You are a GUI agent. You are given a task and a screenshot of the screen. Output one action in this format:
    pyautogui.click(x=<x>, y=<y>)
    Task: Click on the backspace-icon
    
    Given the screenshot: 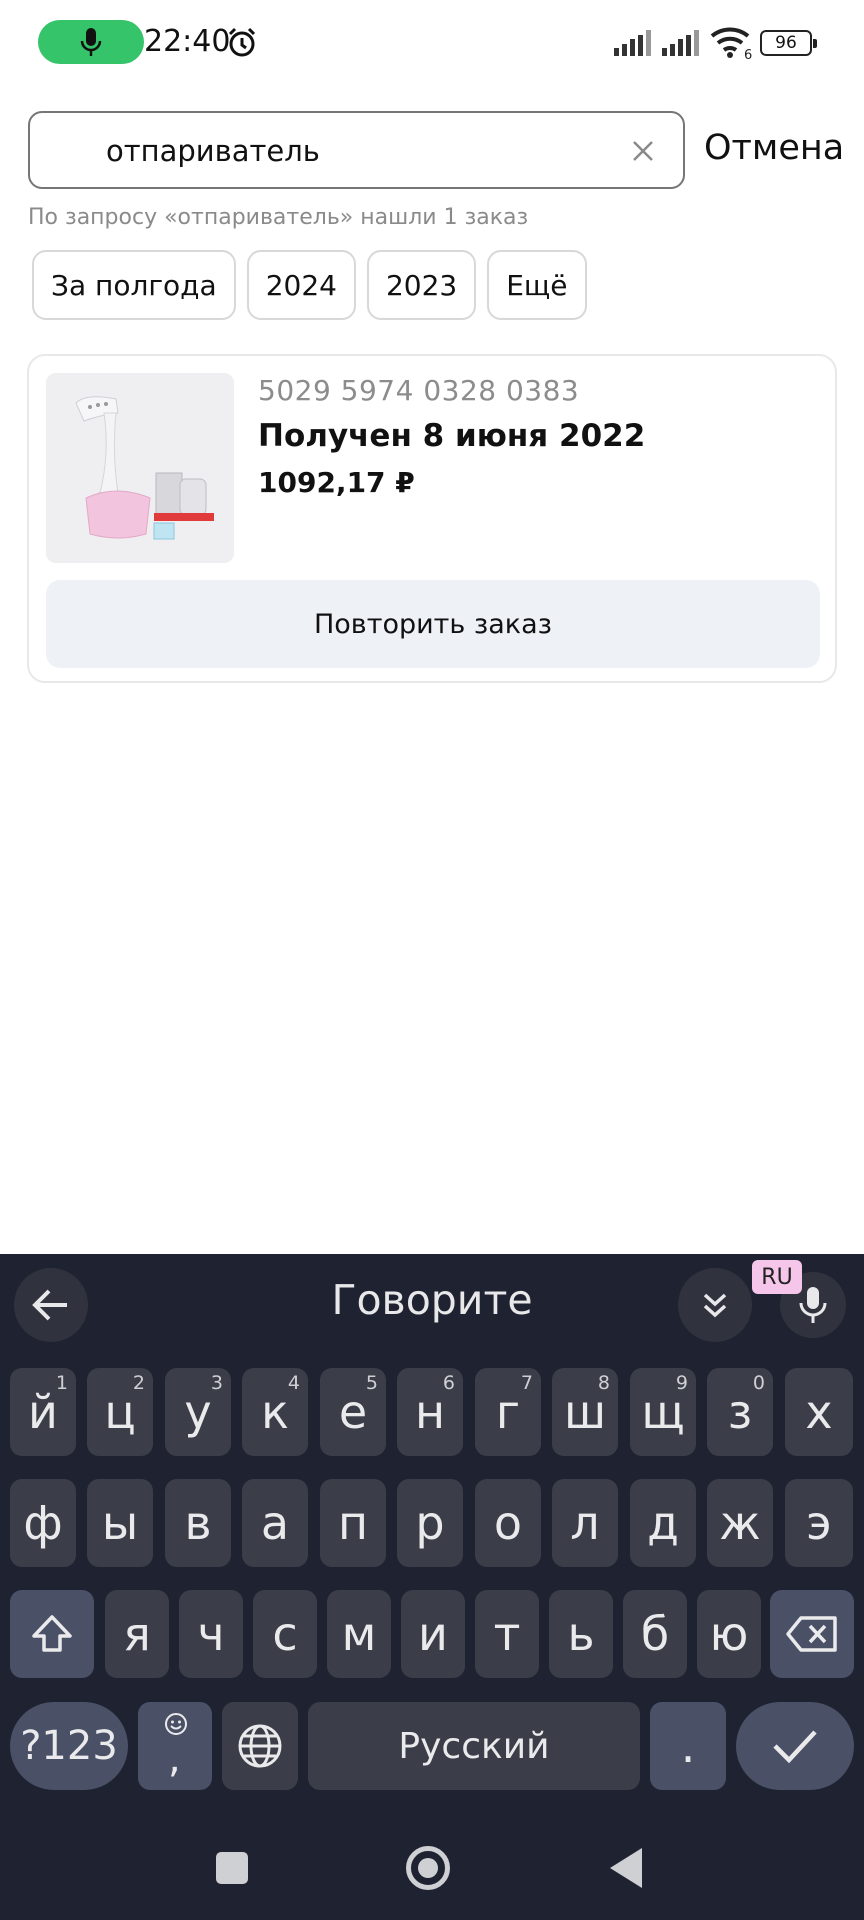 What is the action you would take?
    pyautogui.click(x=811, y=1634)
    